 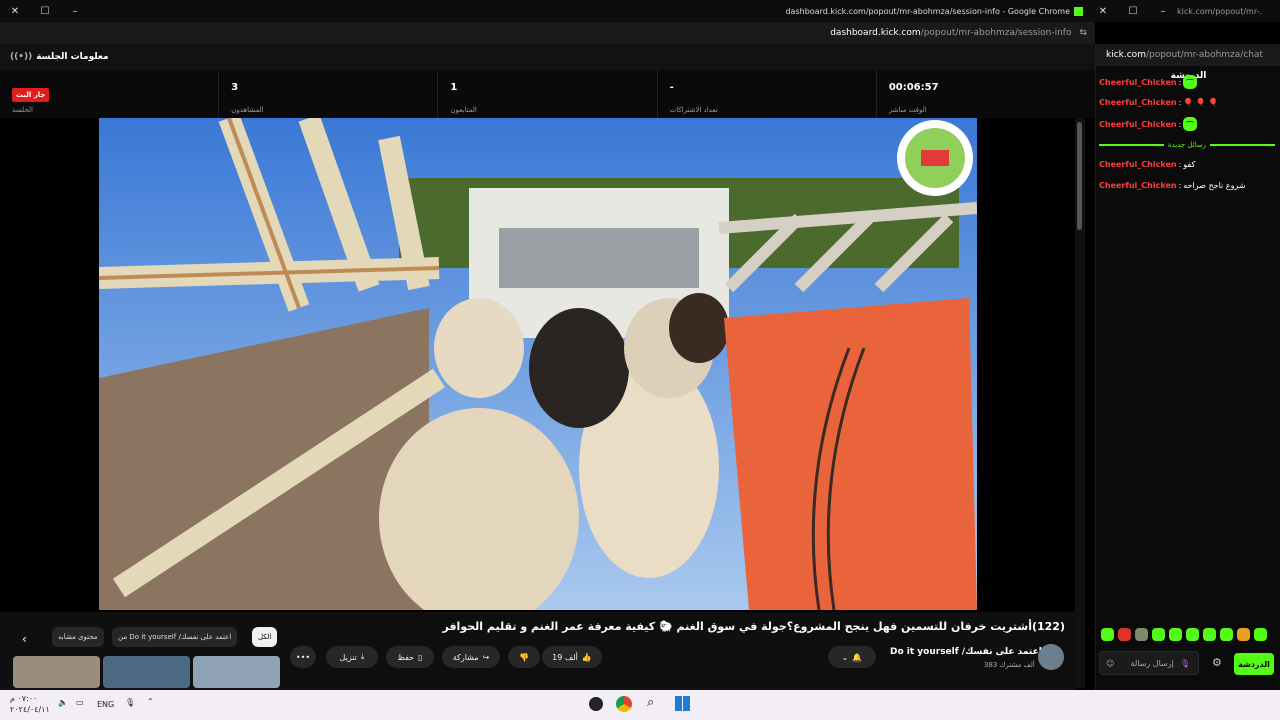 I want to click on subs-value: -, so click(x=671, y=87).